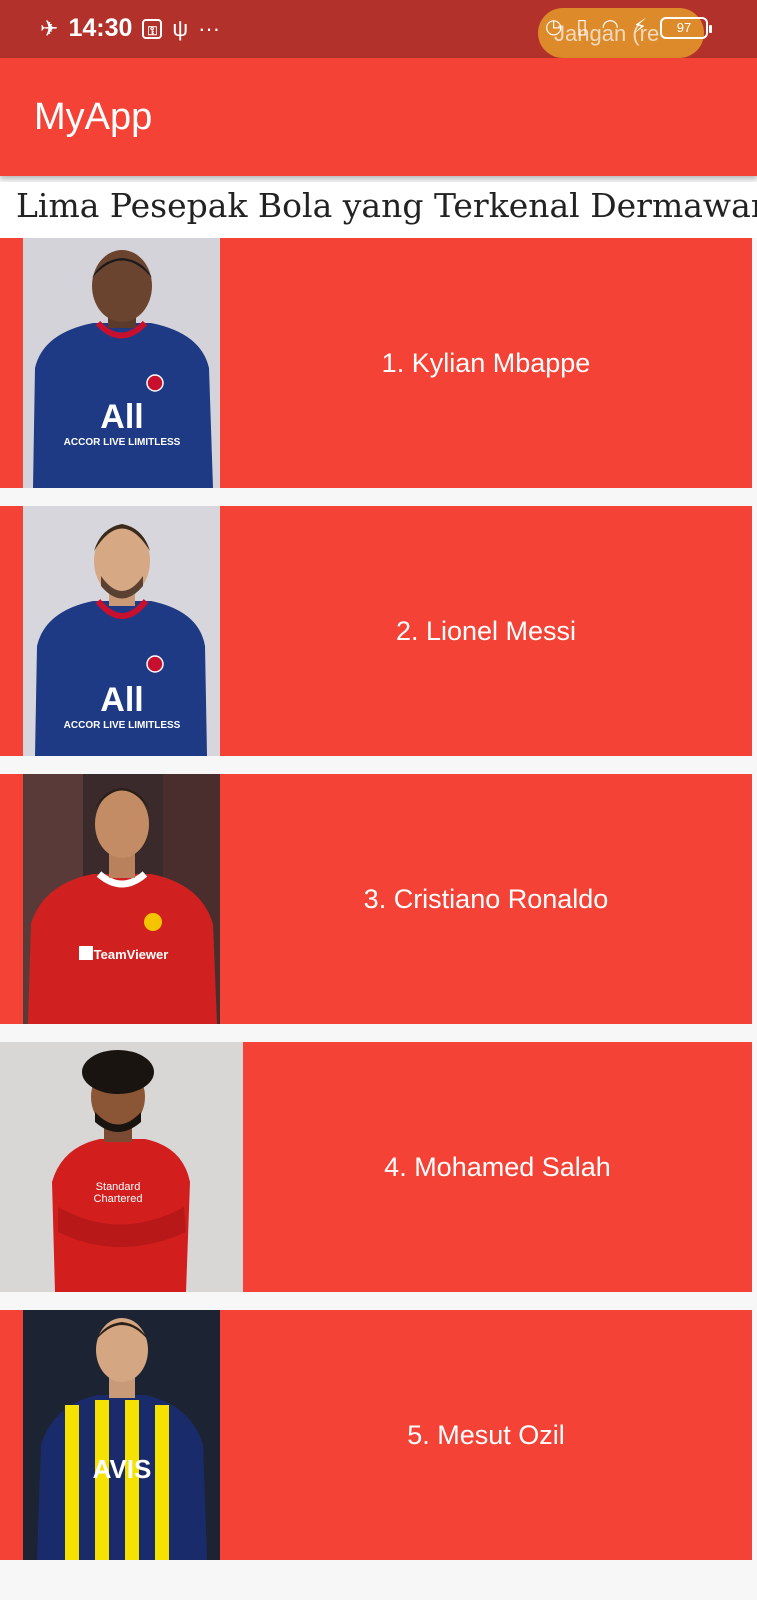 The width and height of the screenshot is (757, 1600). I want to click on player-name: 4. Mohamed Salah, so click(497, 1166).